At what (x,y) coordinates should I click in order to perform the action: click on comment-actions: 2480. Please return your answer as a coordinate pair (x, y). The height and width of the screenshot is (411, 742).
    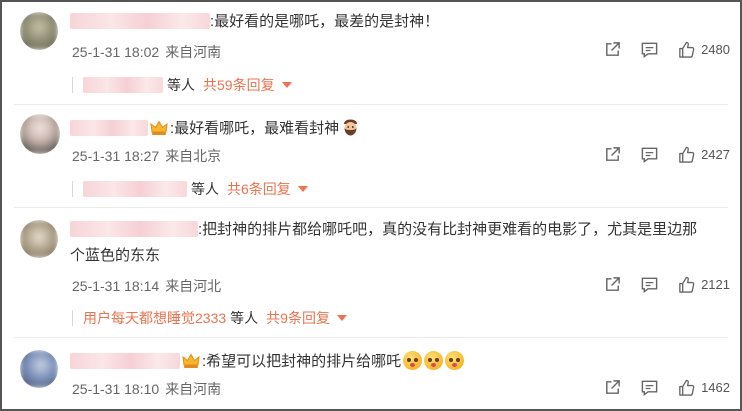
    Looking at the image, I should click on (657, 49).